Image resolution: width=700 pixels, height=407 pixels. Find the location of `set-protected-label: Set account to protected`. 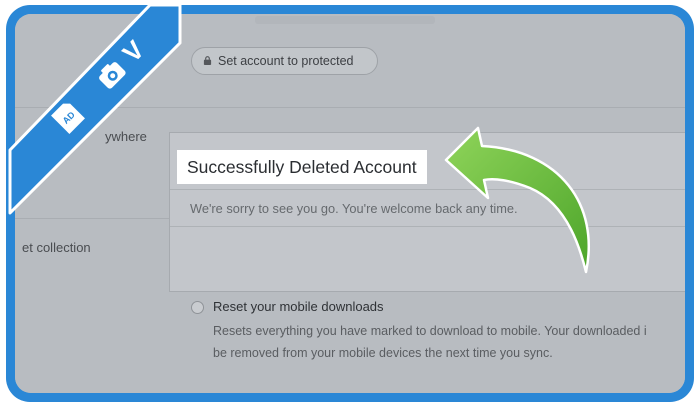

set-protected-label: Set account to protected is located at coordinates (286, 61).